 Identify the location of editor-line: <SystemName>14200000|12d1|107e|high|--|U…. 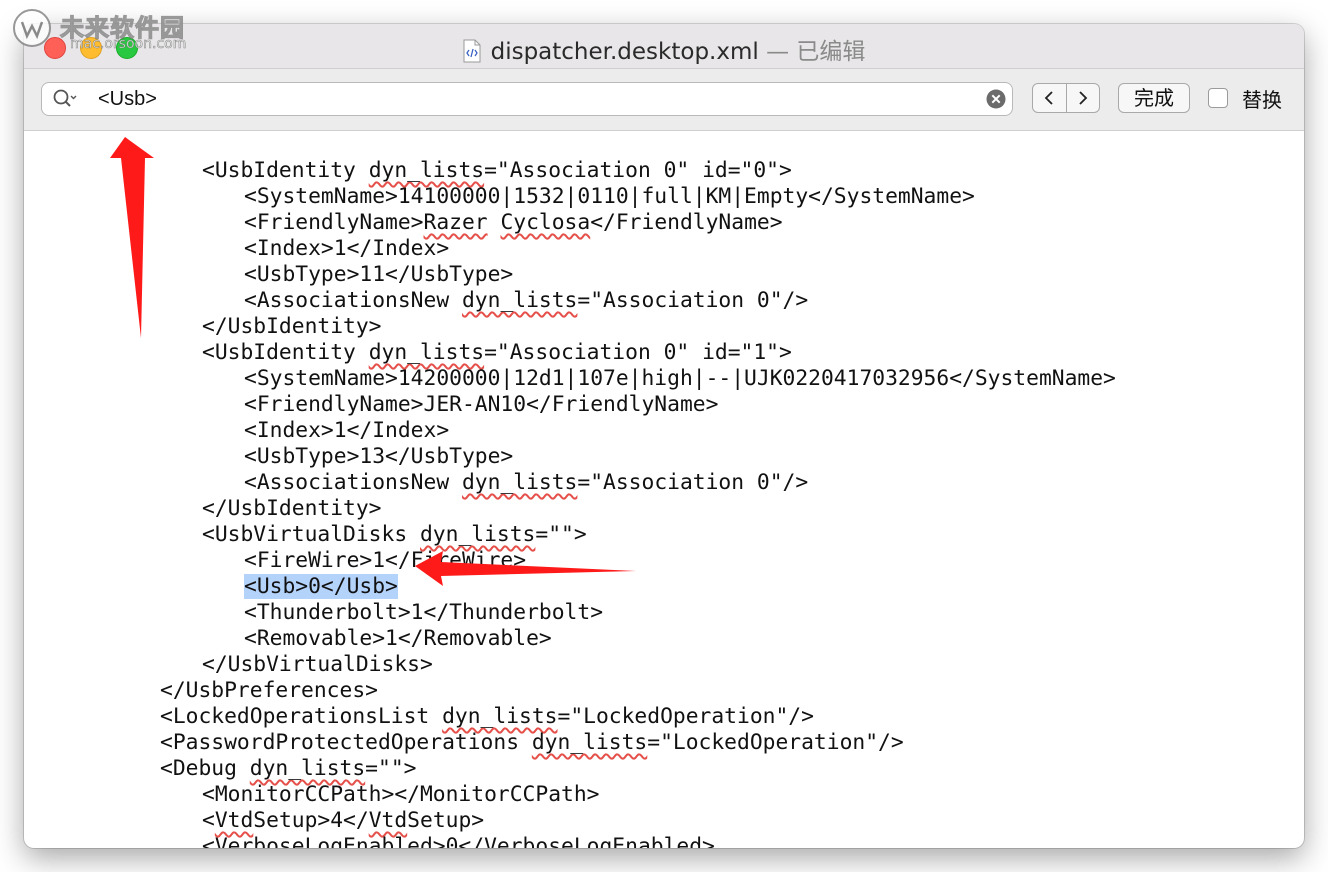
(680, 379).